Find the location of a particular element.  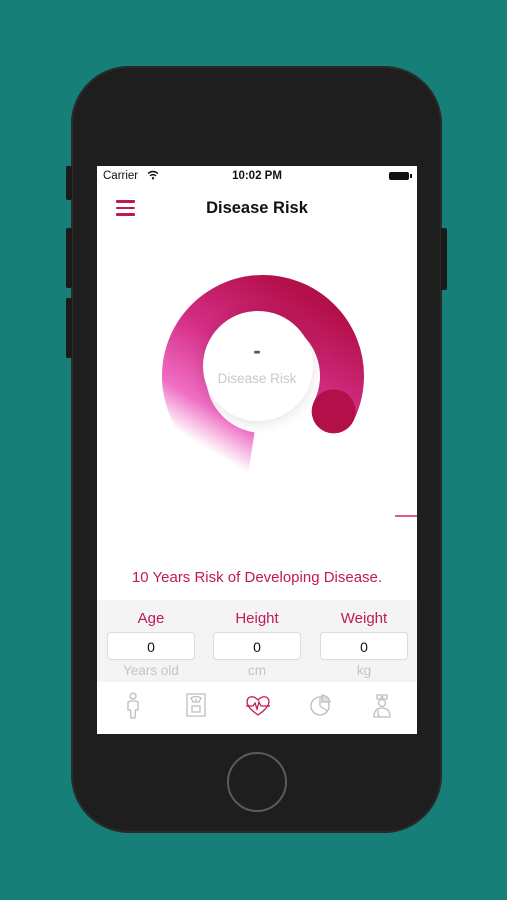

tab-body is located at coordinates (133, 705).